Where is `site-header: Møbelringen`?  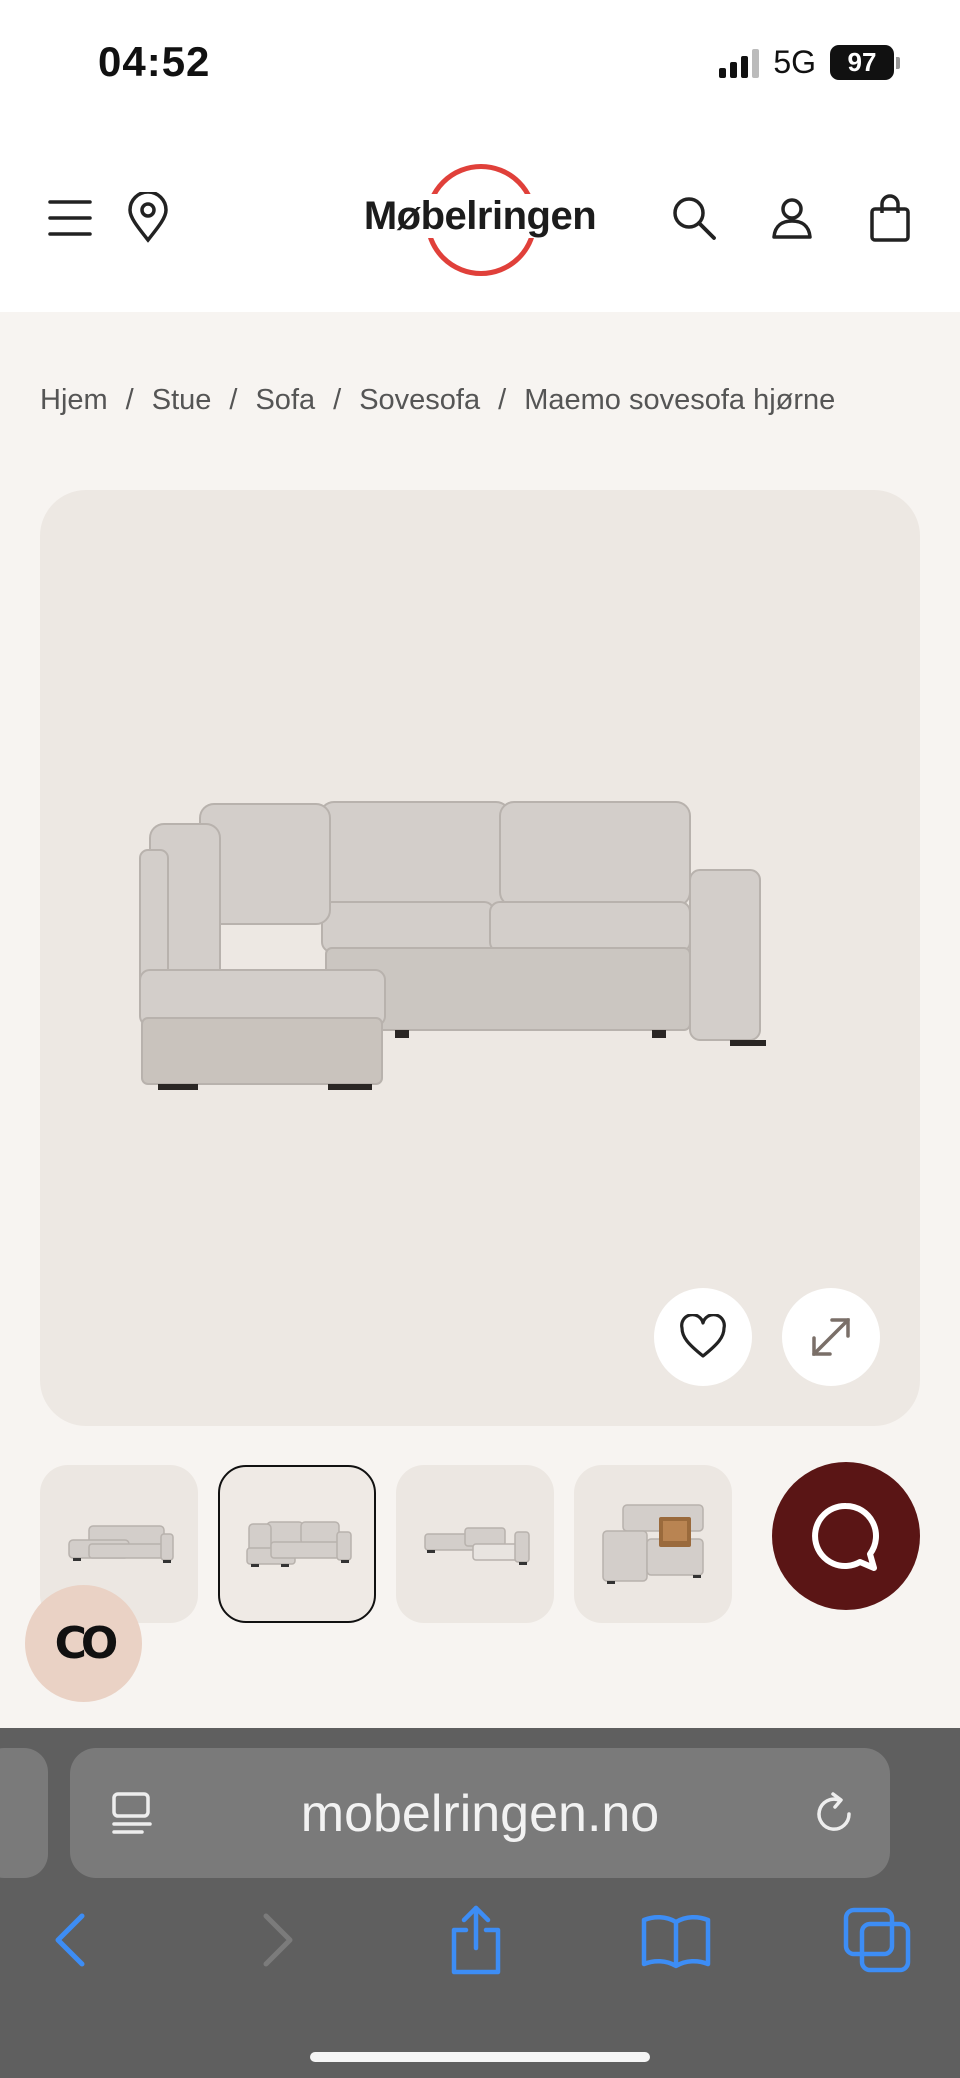
site-header: Møbelringen is located at coordinates (480, 221).